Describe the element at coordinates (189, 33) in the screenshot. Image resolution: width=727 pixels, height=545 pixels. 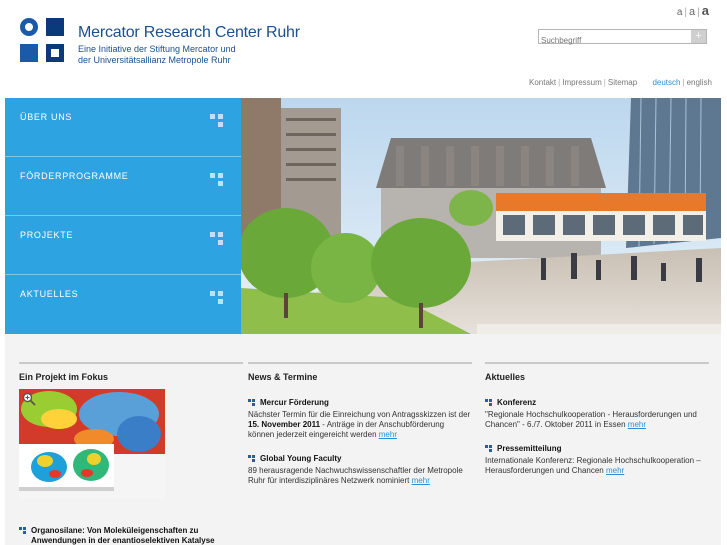
I see `site-title: Mercator Research Center Ruhr` at that location.